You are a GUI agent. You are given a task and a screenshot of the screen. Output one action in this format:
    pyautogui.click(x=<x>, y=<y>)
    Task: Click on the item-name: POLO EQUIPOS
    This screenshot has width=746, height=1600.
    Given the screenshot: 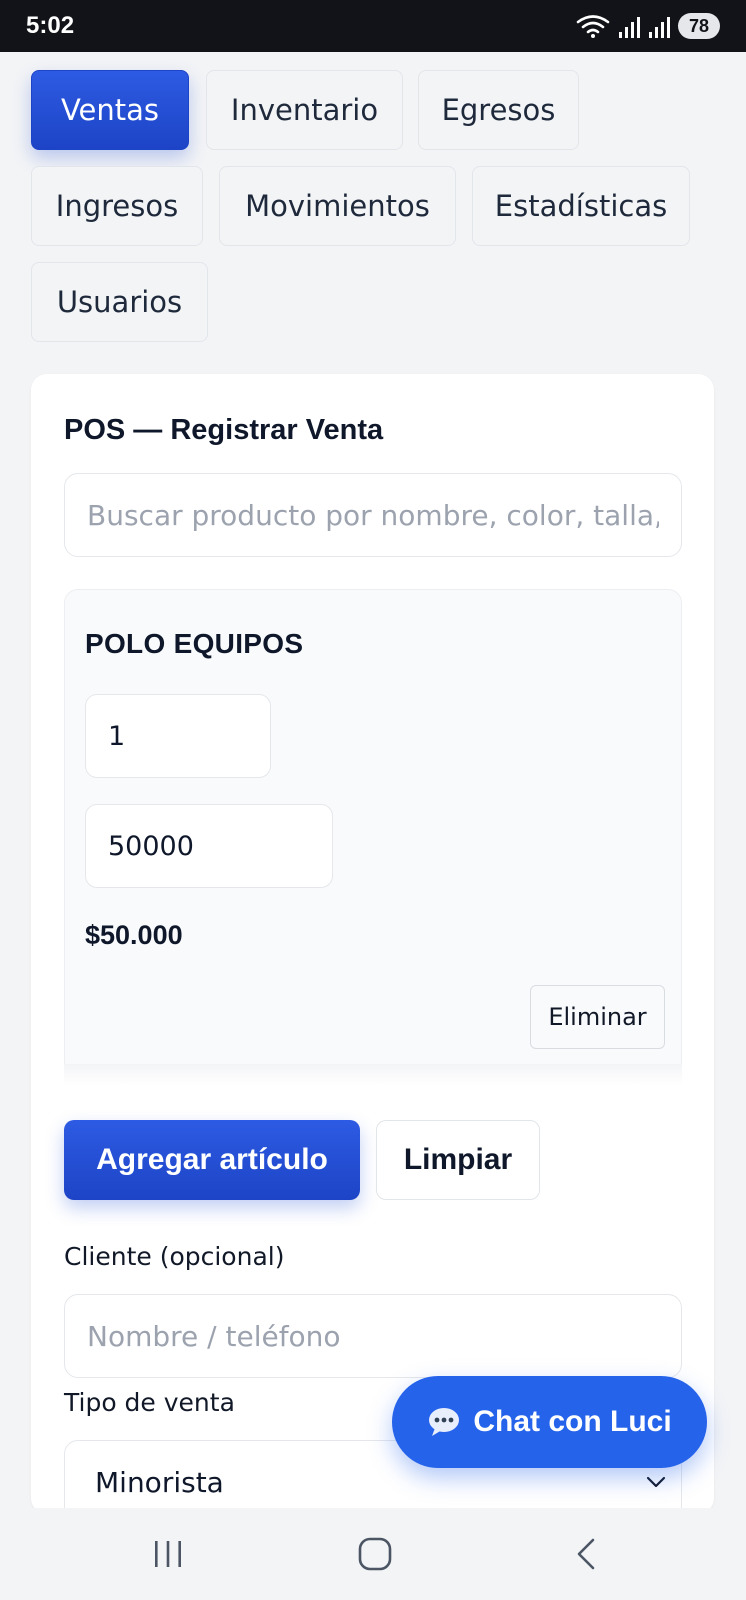 What is the action you would take?
    pyautogui.click(x=194, y=643)
    